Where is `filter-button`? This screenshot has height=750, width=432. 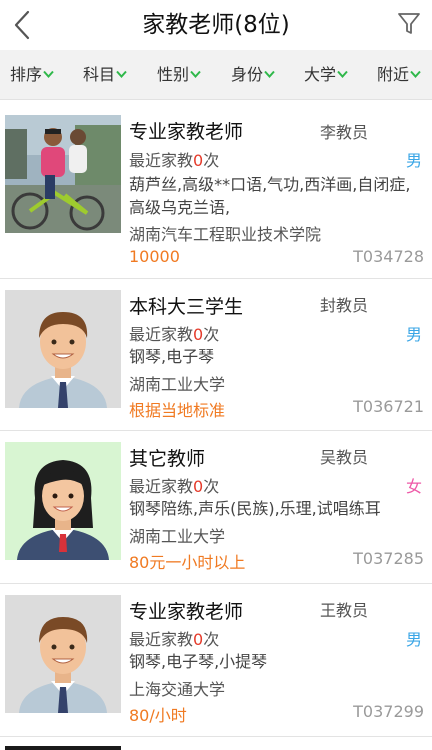
filter-button is located at coordinates (409, 24).